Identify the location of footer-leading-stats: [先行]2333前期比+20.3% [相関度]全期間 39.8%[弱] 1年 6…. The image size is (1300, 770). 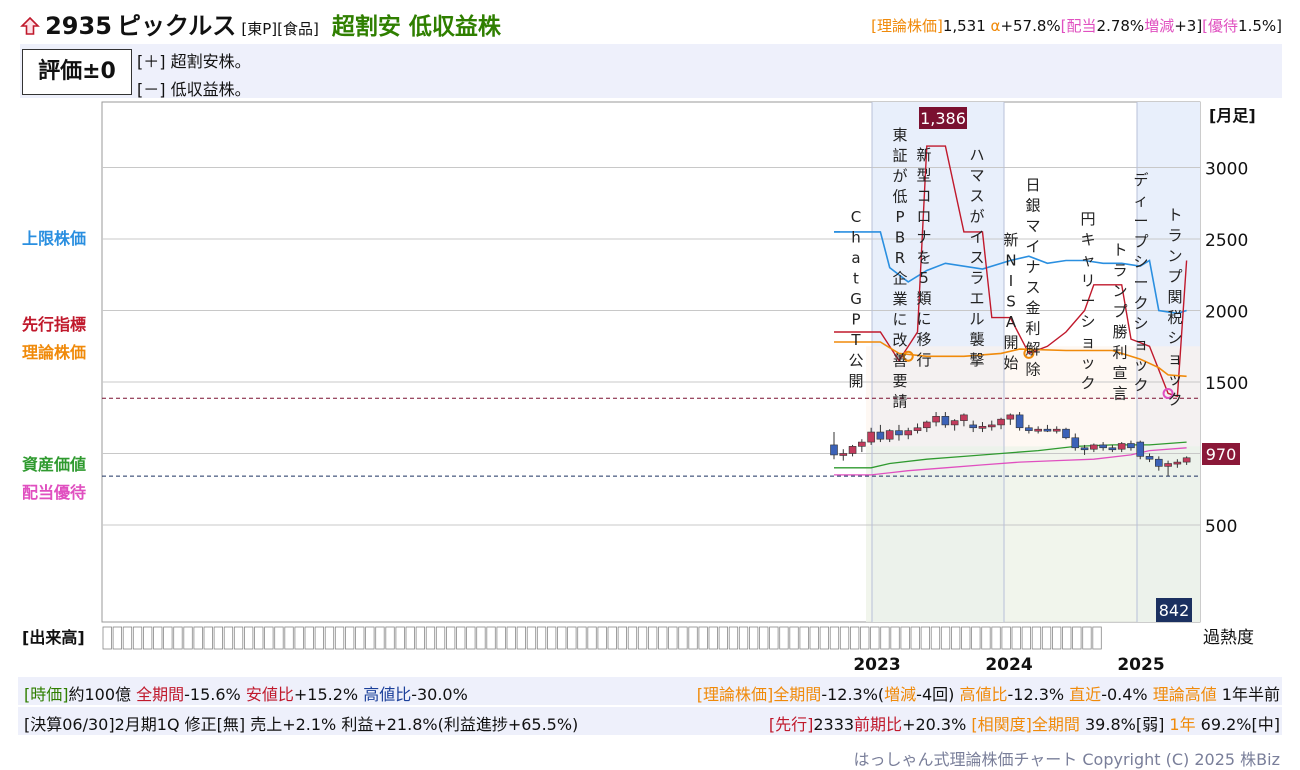
(1024, 723).